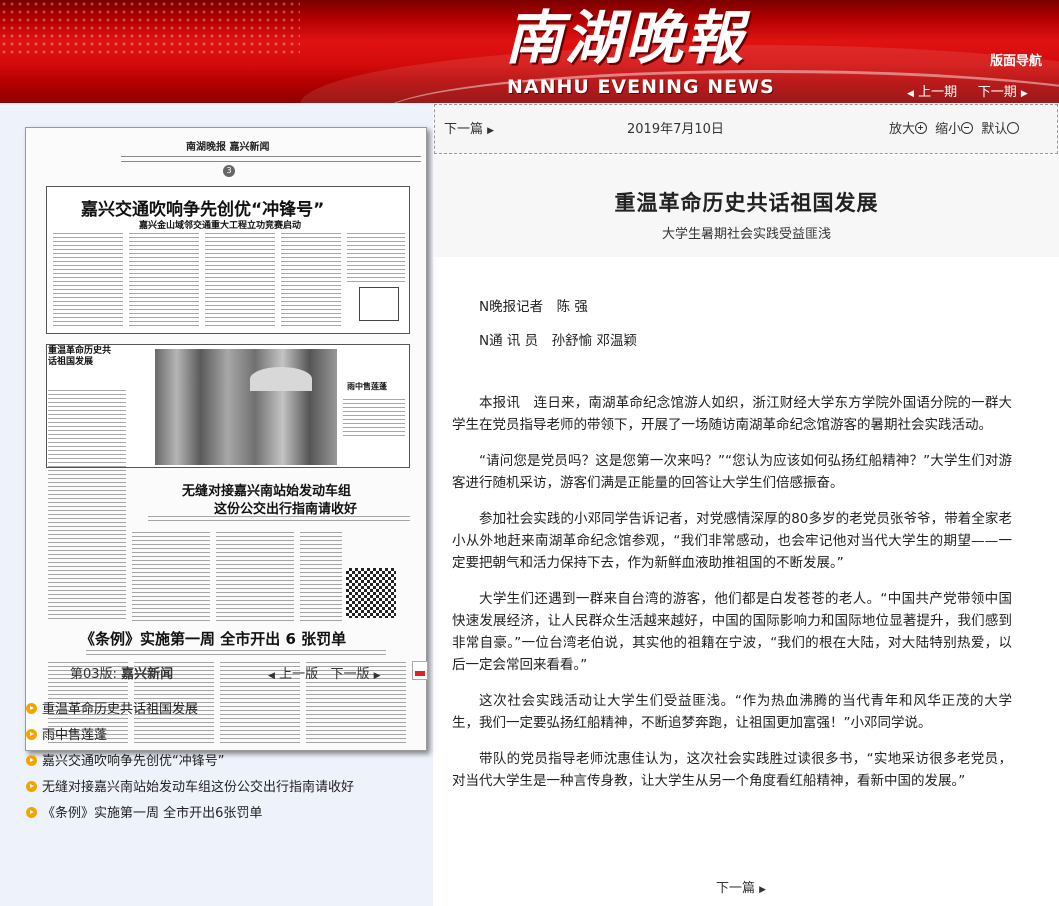 The height and width of the screenshot is (906, 1059). What do you see at coordinates (746, 203) in the screenshot?
I see `article-title: 重温革命历史共话祖国发展` at bounding box center [746, 203].